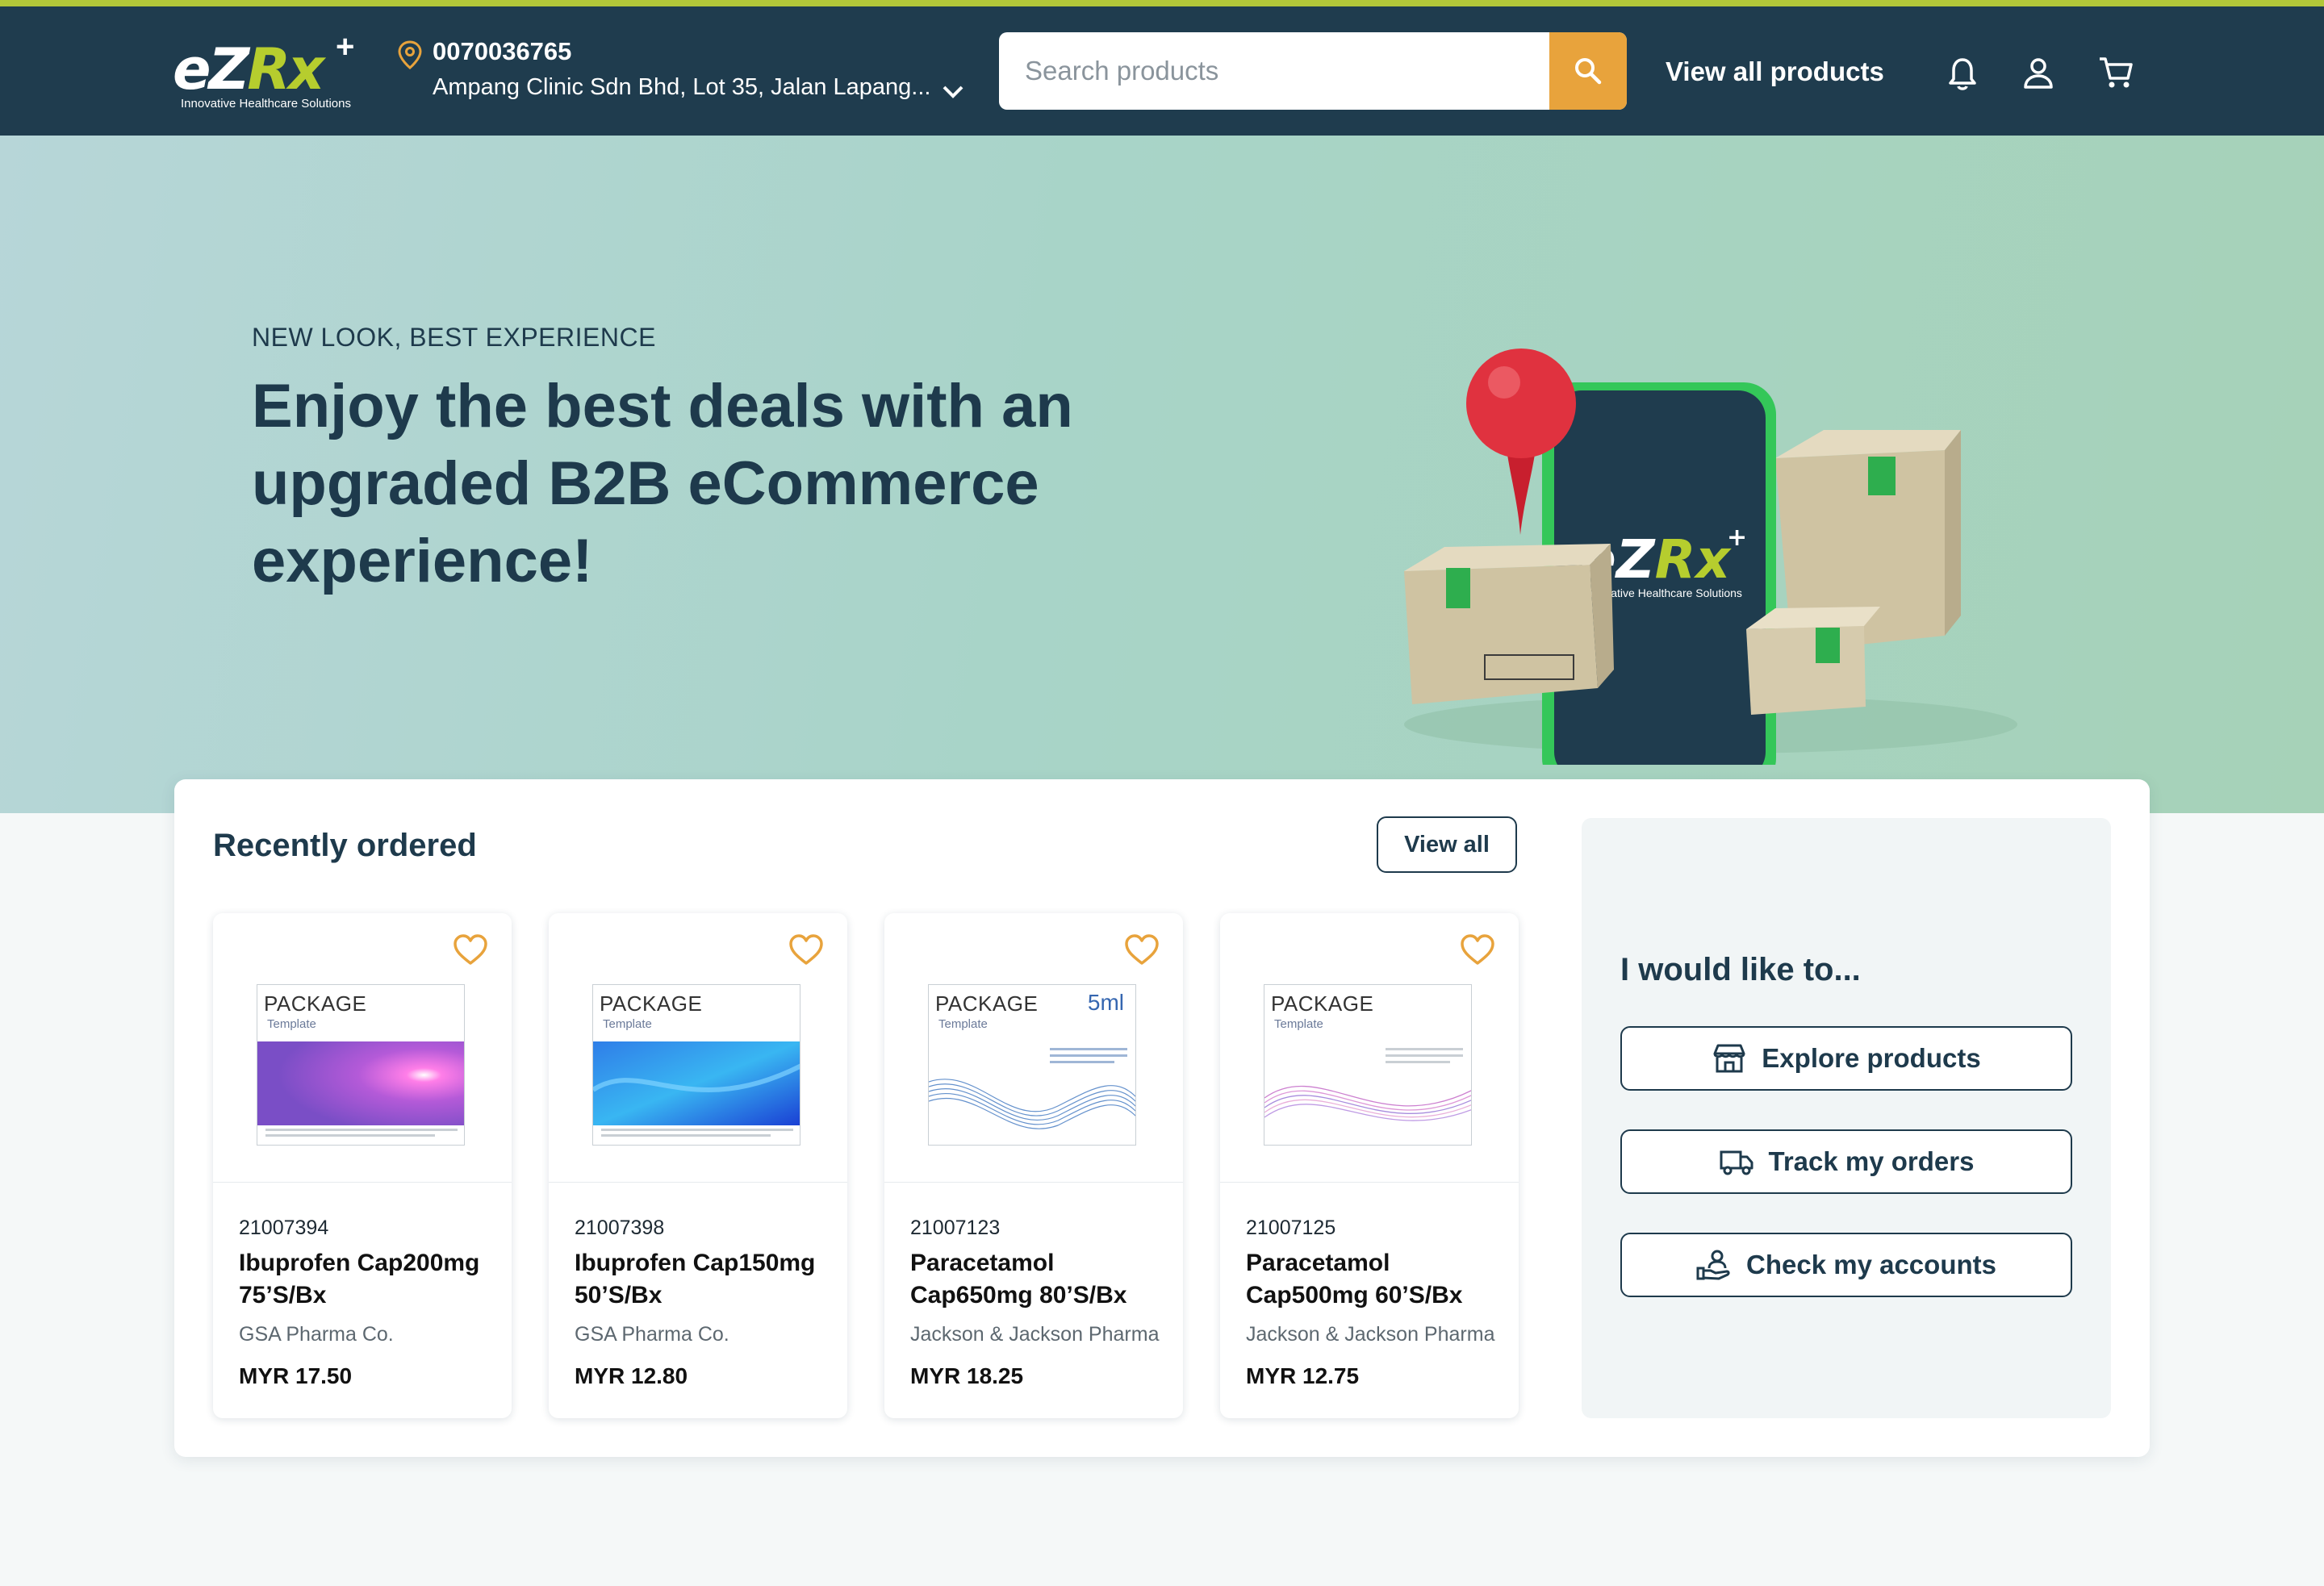 The width and height of the screenshot is (2324, 1586). What do you see at coordinates (1713, 1265) in the screenshot?
I see `hand-user-icon` at bounding box center [1713, 1265].